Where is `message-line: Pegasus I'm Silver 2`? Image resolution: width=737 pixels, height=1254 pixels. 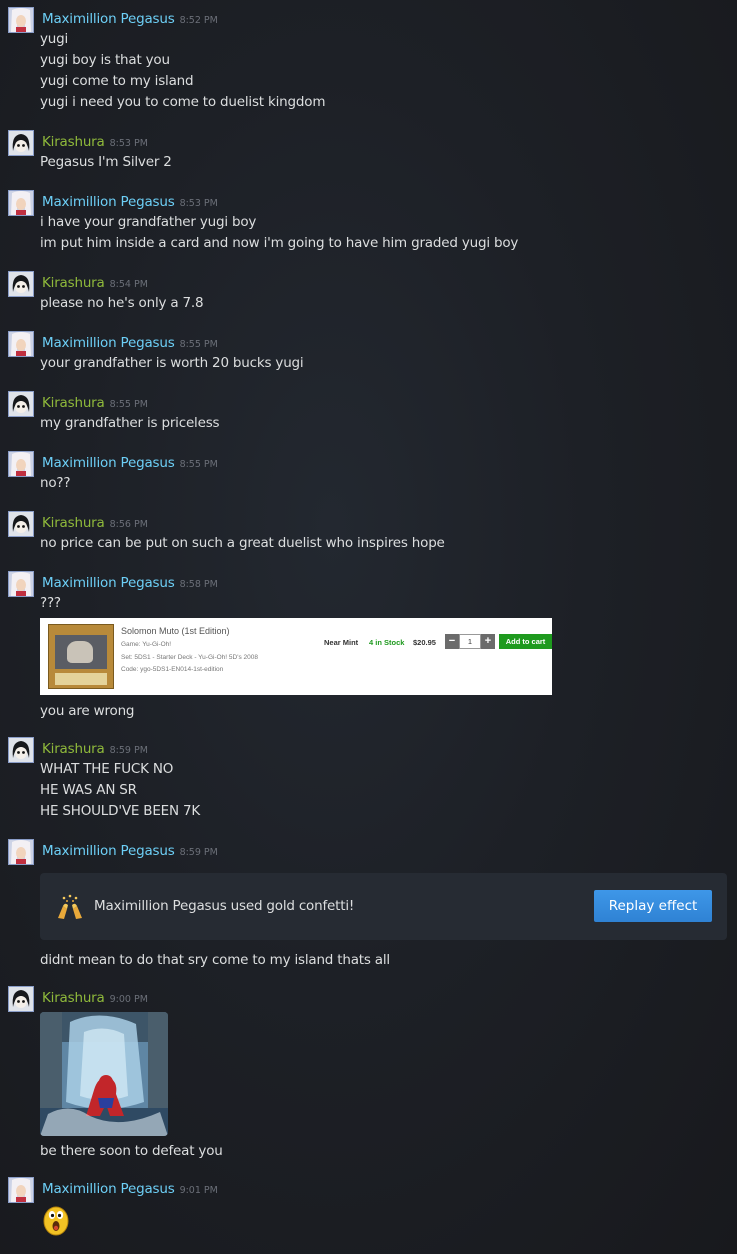
message-line: Pegasus I'm Silver 2 is located at coordinates (106, 162).